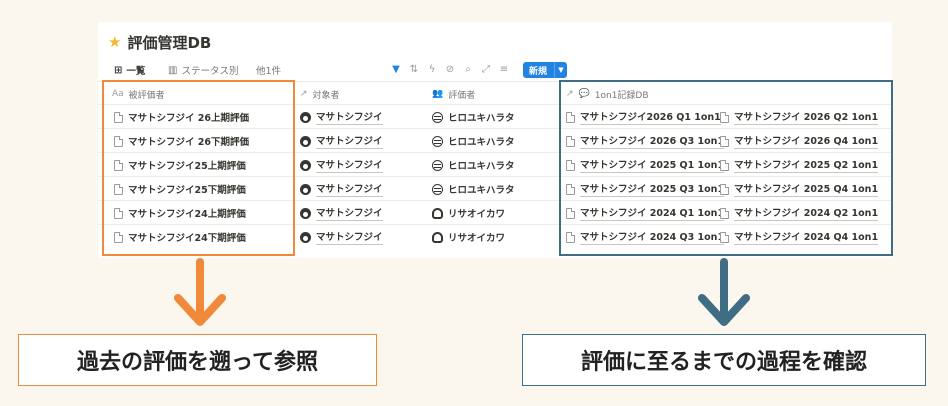  I want to click on tab-label: 他1件, so click(269, 71).